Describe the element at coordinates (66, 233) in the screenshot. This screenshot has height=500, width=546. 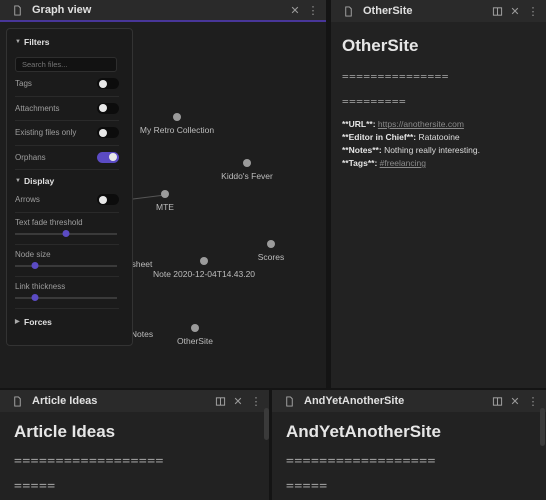
I see `text-fade-slider` at that location.